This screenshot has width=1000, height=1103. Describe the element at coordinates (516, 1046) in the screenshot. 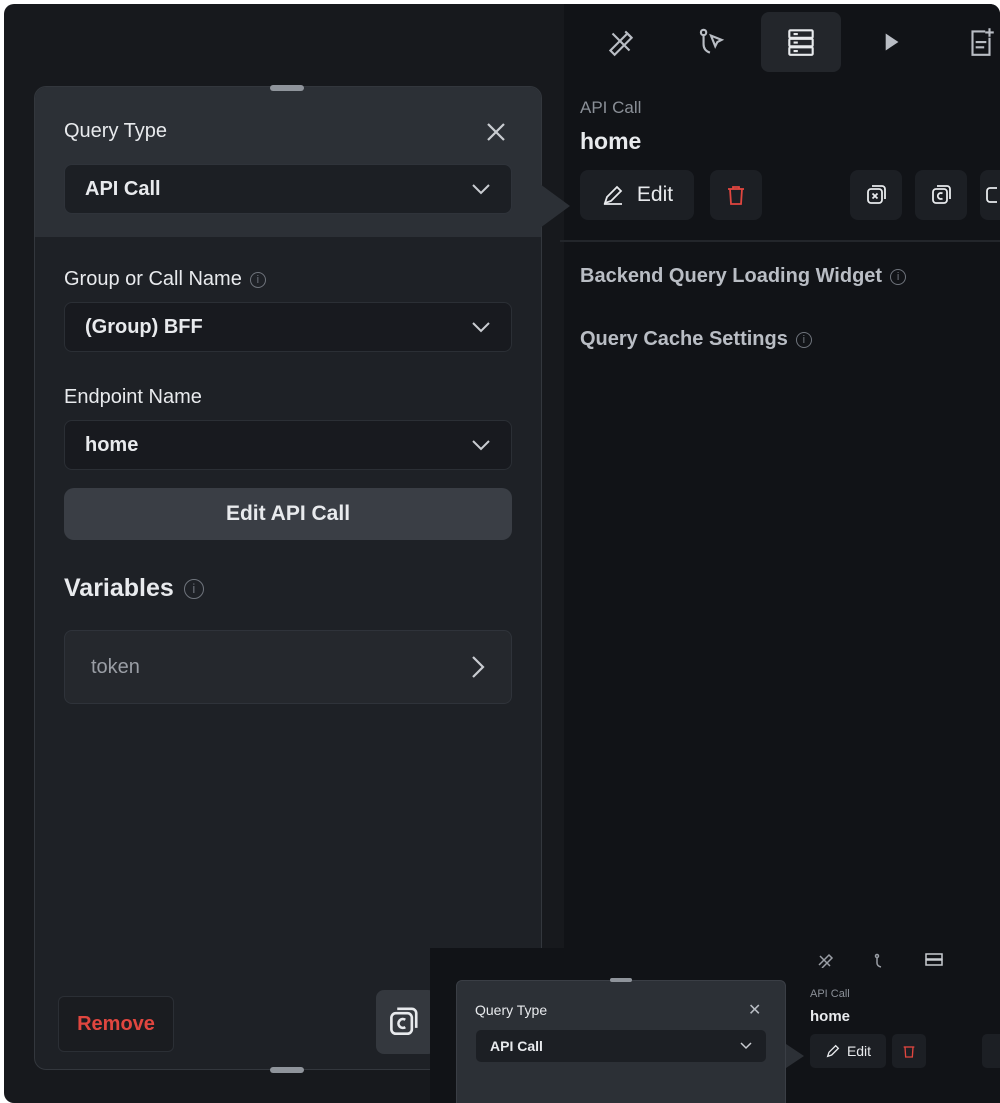

I see `mini-query-type-value: API Call` at that location.